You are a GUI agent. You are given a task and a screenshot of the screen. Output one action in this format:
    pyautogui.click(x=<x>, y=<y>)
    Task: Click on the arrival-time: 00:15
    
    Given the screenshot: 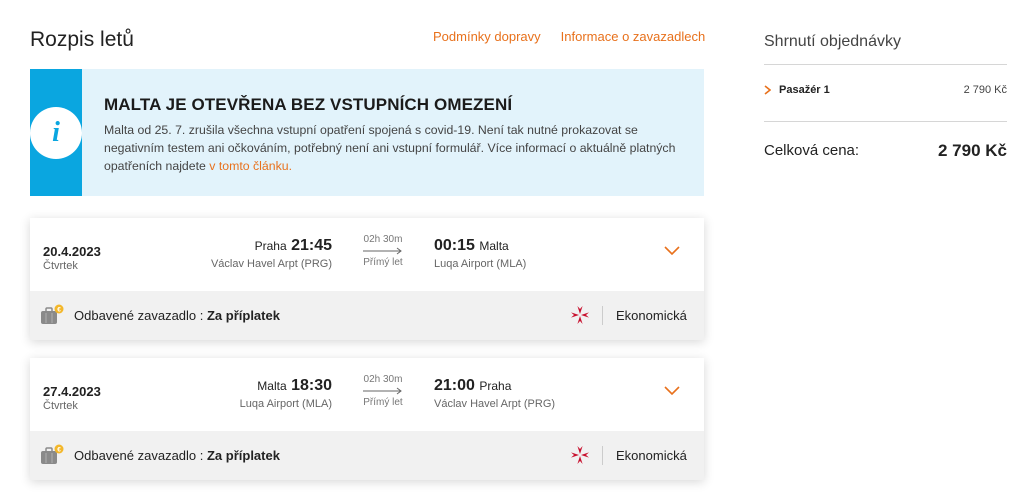 What is the action you would take?
    pyautogui.click(x=454, y=245)
    